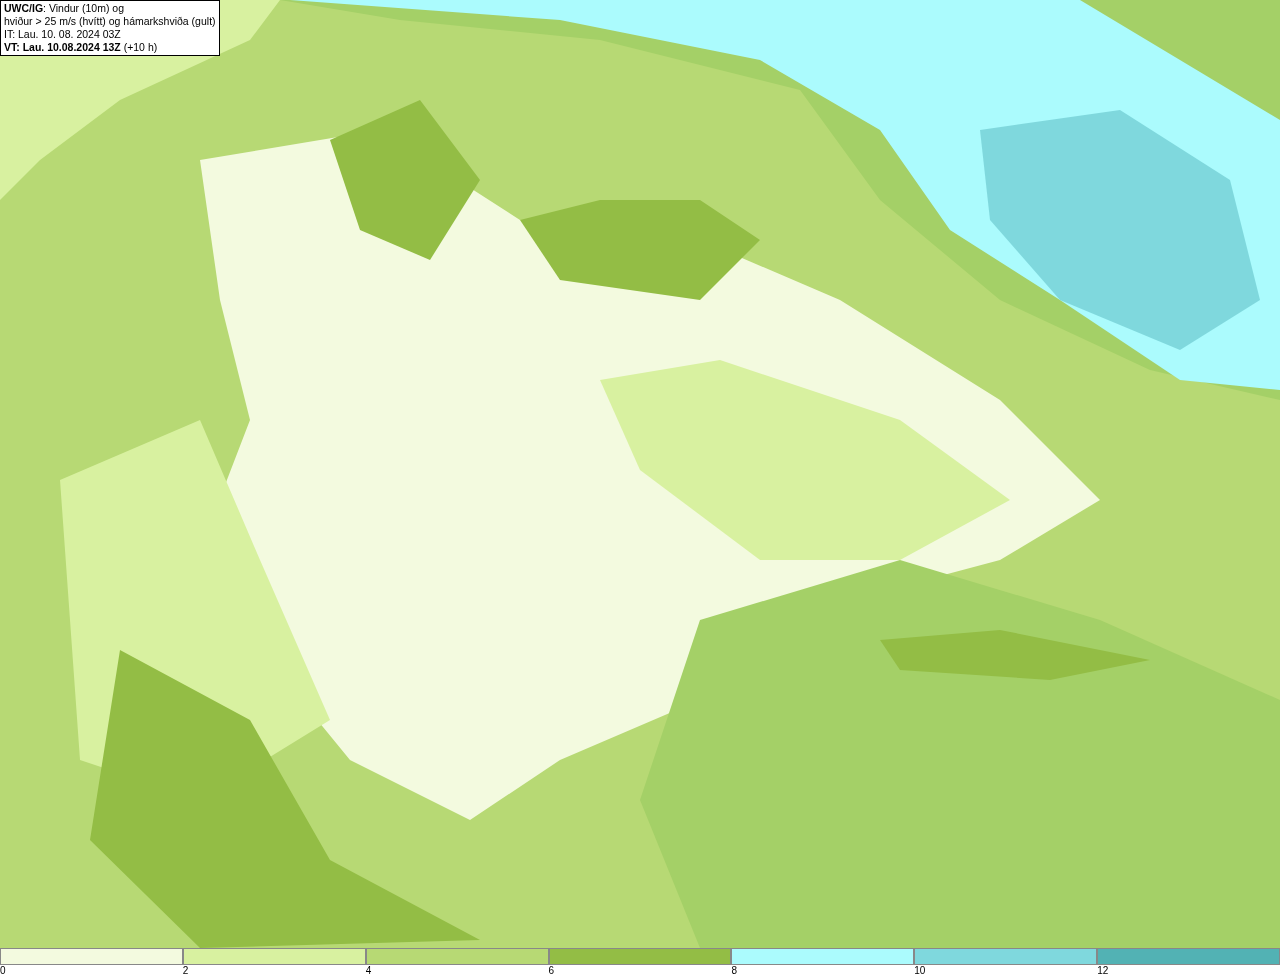 The image size is (1280, 978). Describe the element at coordinates (368, 971) in the screenshot. I see `scale-label: 4` at that location.